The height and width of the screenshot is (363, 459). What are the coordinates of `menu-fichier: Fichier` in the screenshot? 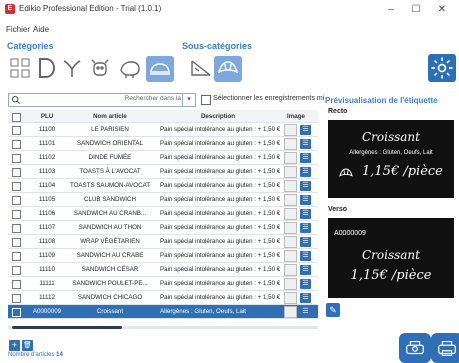 It's located at (18, 29).